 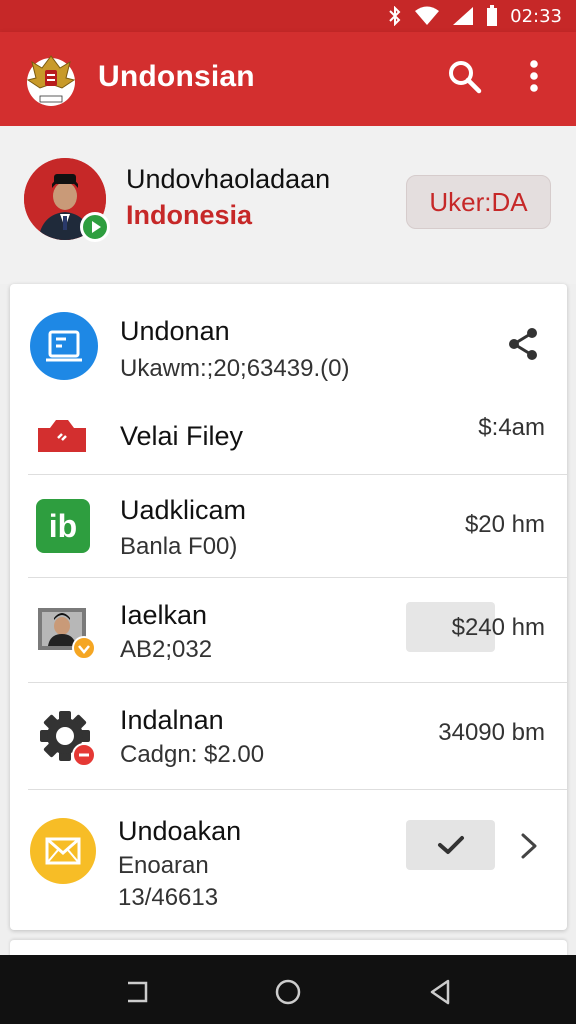 I want to click on list-item: Undoakan Enoaran 13/46613, so click(x=288, y=860).